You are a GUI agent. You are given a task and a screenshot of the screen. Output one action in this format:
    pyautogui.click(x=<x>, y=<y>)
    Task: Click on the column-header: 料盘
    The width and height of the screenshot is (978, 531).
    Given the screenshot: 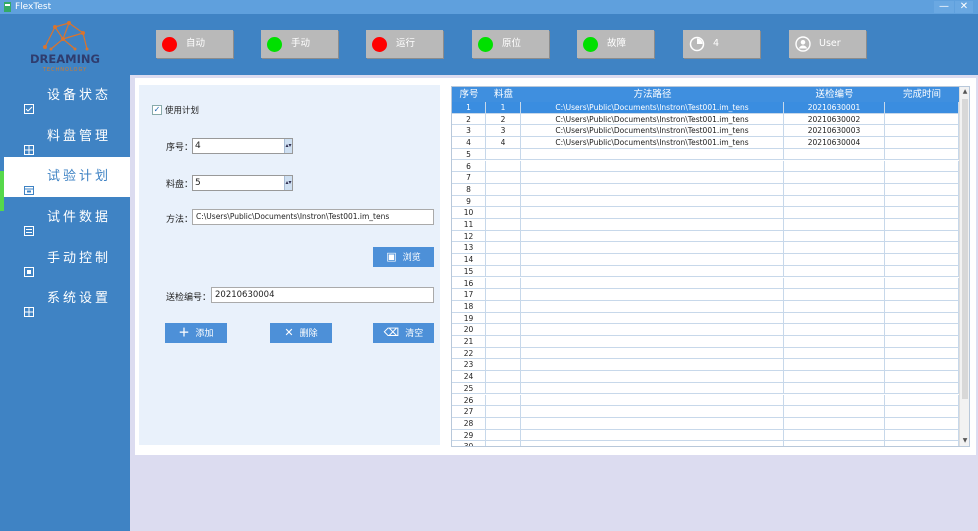 What is the action you would take?
    pyautogui.click(x=503, y=94)
    